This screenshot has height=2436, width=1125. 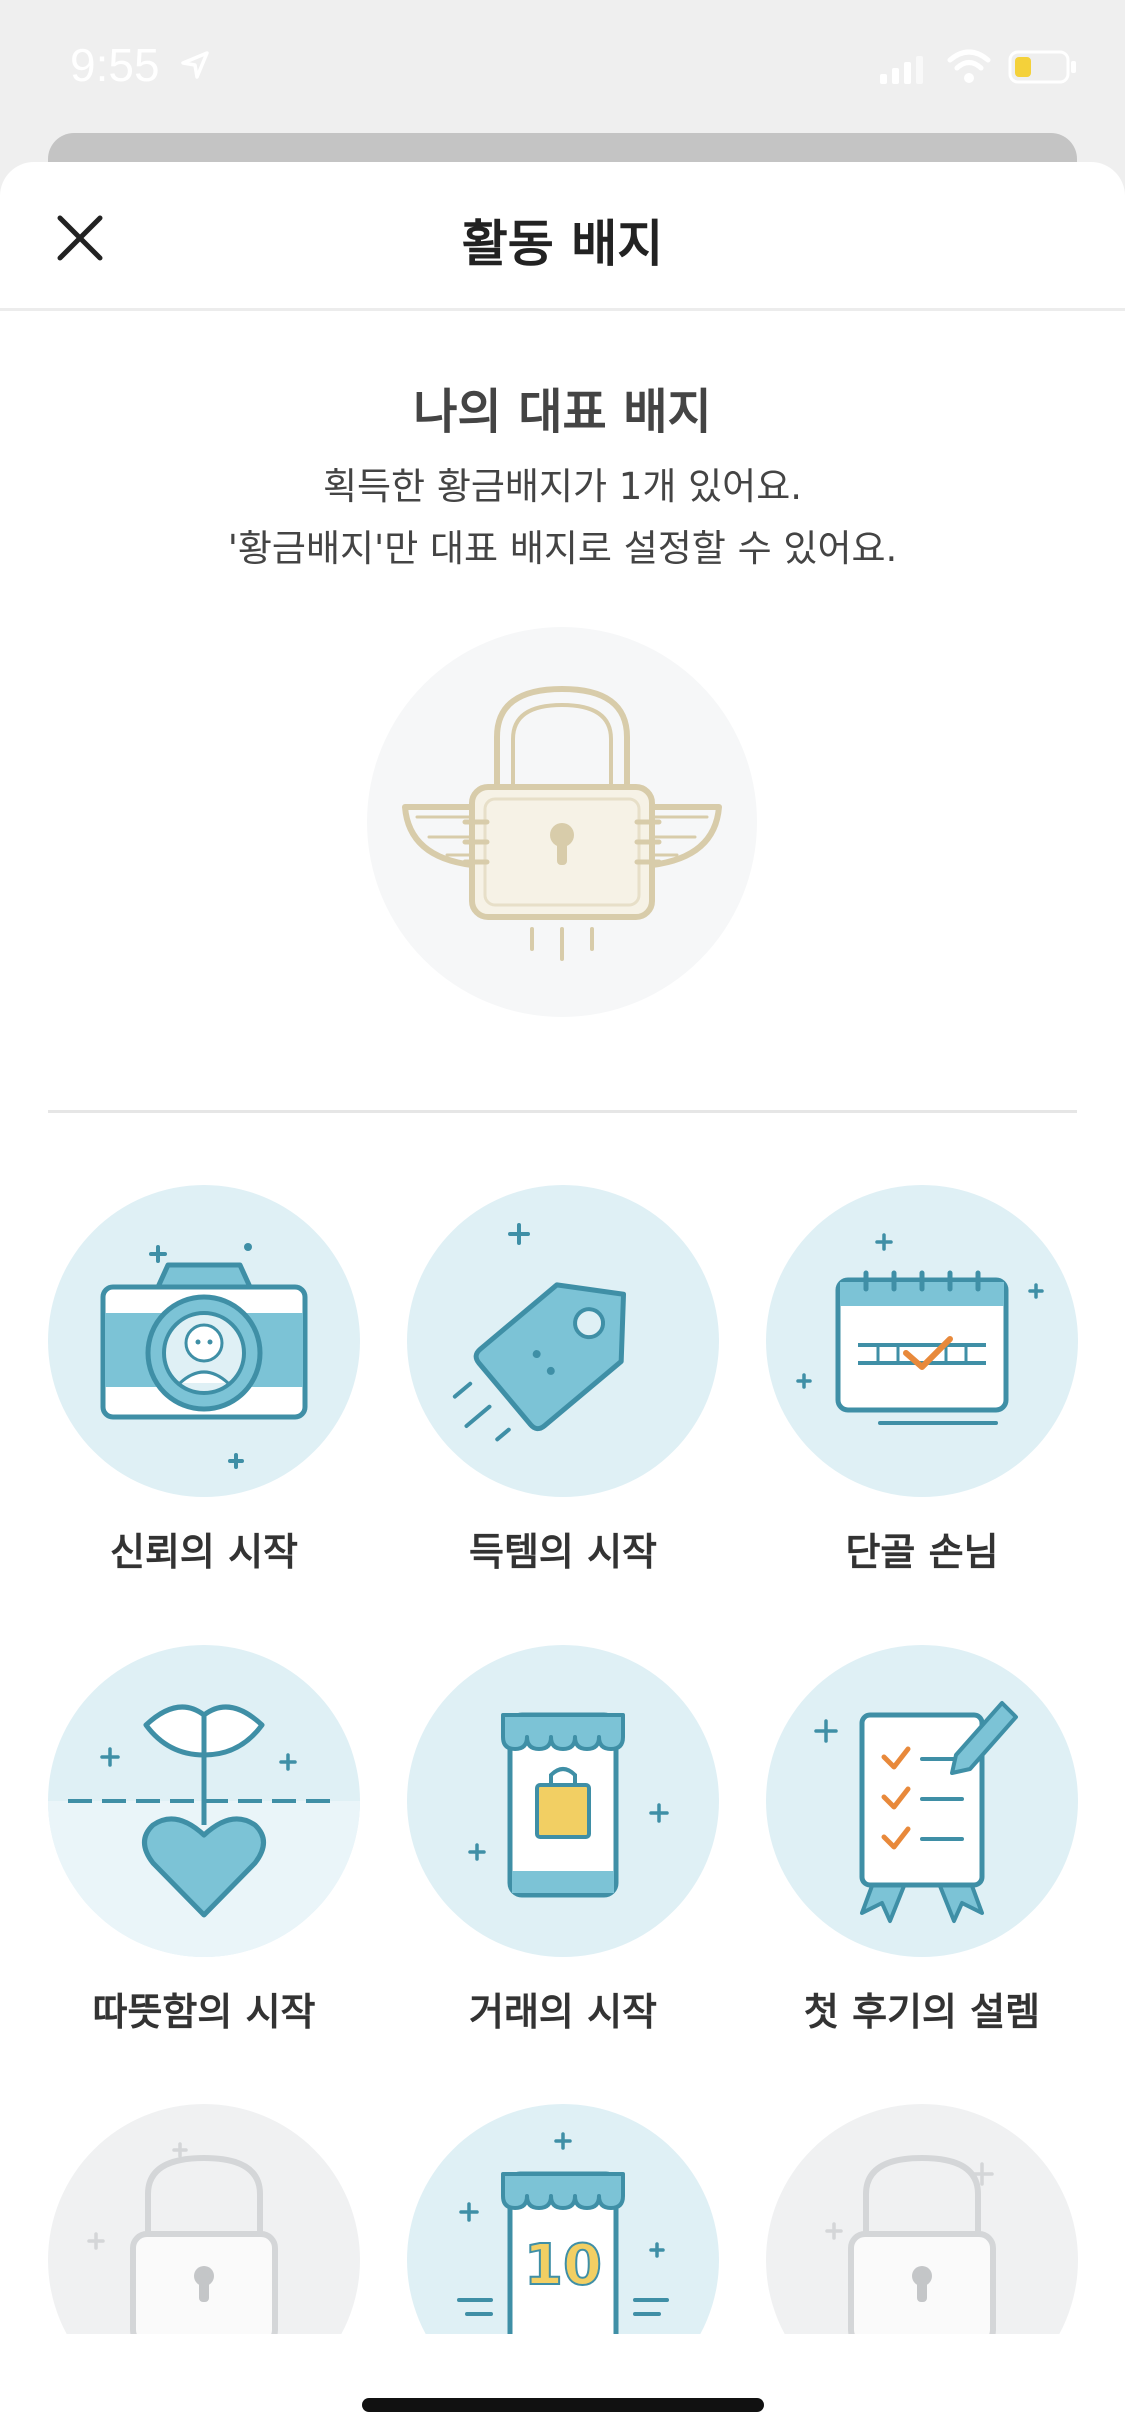 I want to click on badge-trade-start: 거래의 시작, so click(x=563, y=1840).